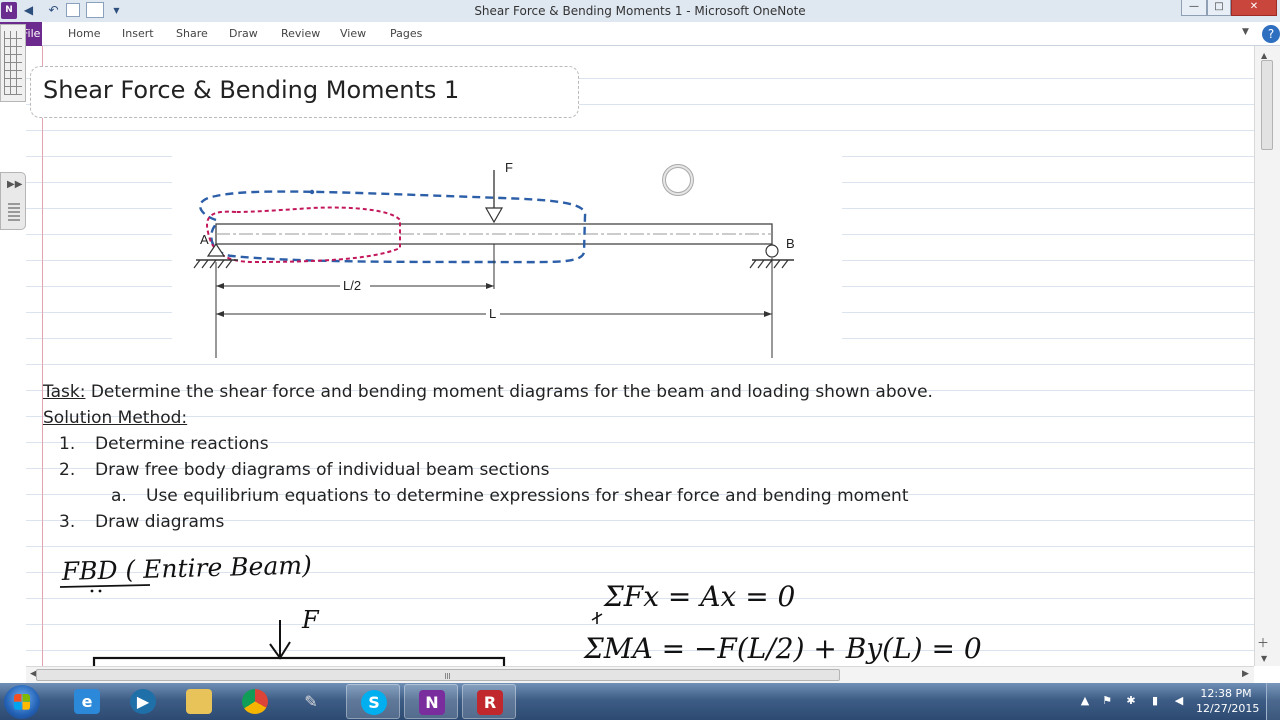 The height and width of the screenshot is (720, 1280). What do you see at coordinates (1264, 658) in the screenshot?
I see `scroll-down-icon: ▼` at bounding box center [1264, 658].